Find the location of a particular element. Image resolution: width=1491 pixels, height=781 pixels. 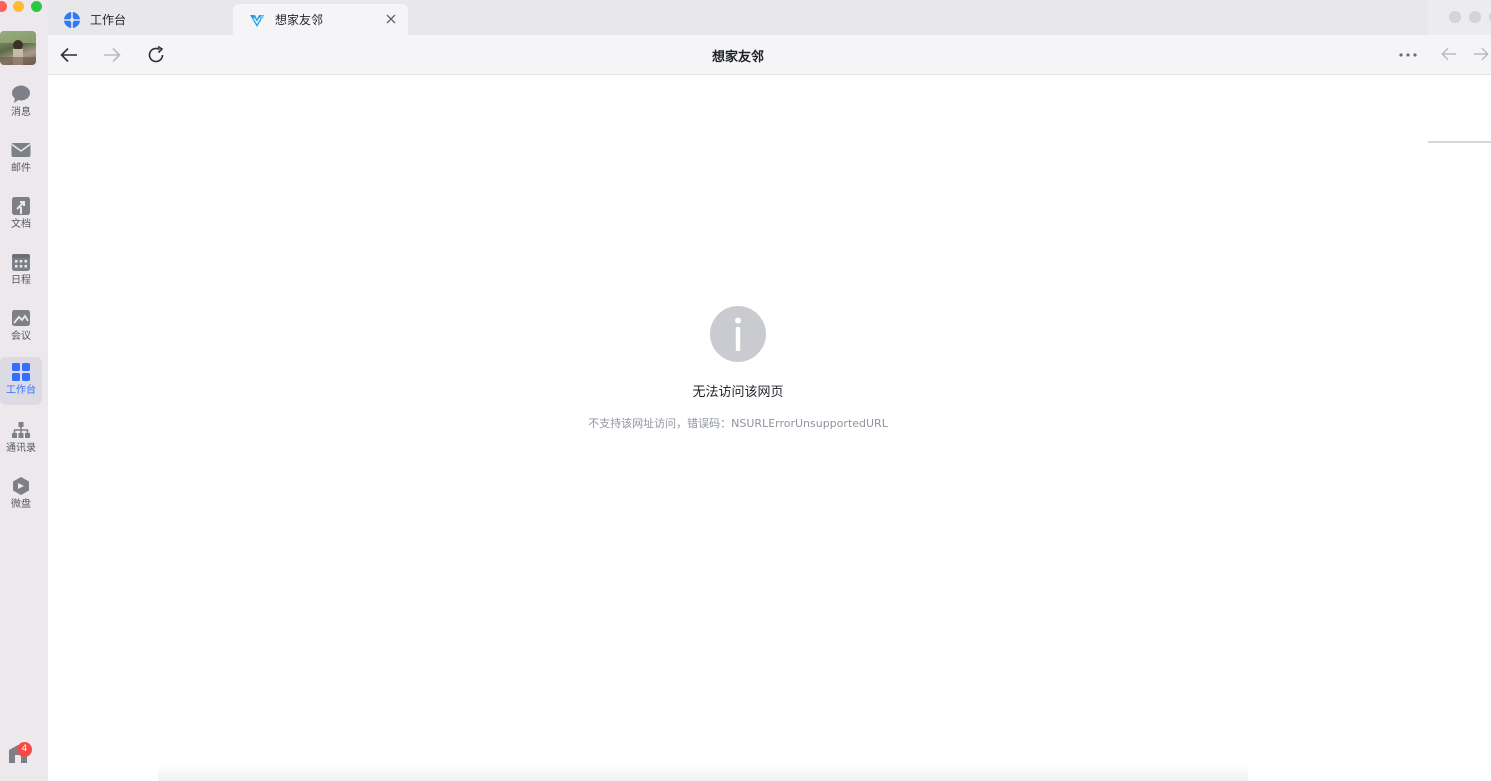

drive-icon is located at coordinates (21, 486).